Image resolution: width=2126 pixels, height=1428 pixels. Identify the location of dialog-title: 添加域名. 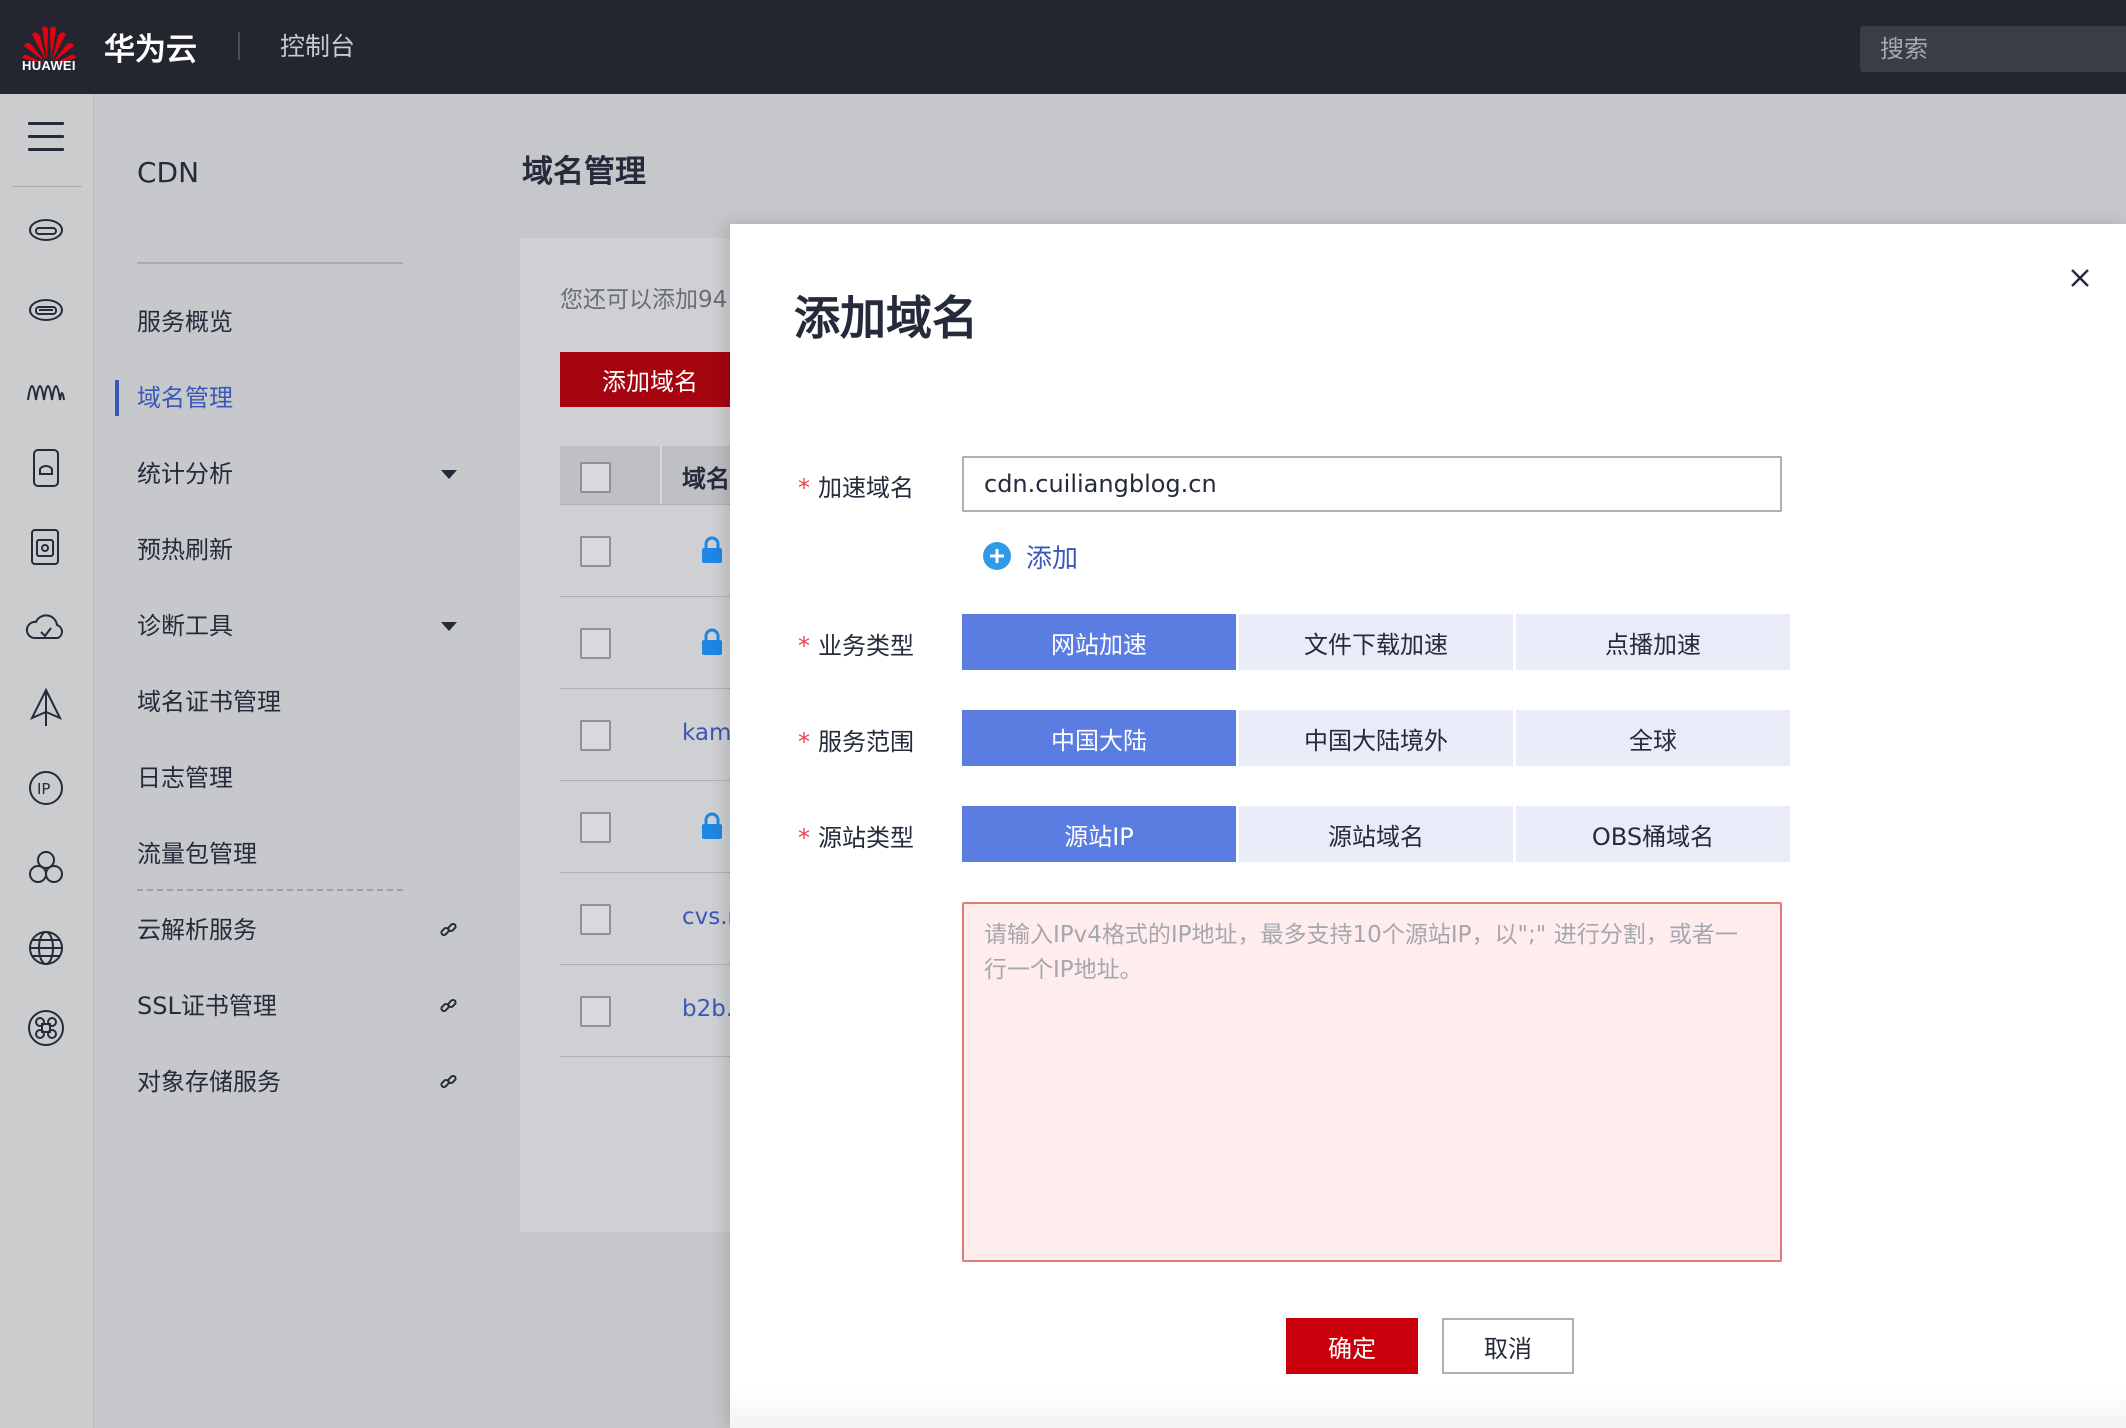
(886, 318).